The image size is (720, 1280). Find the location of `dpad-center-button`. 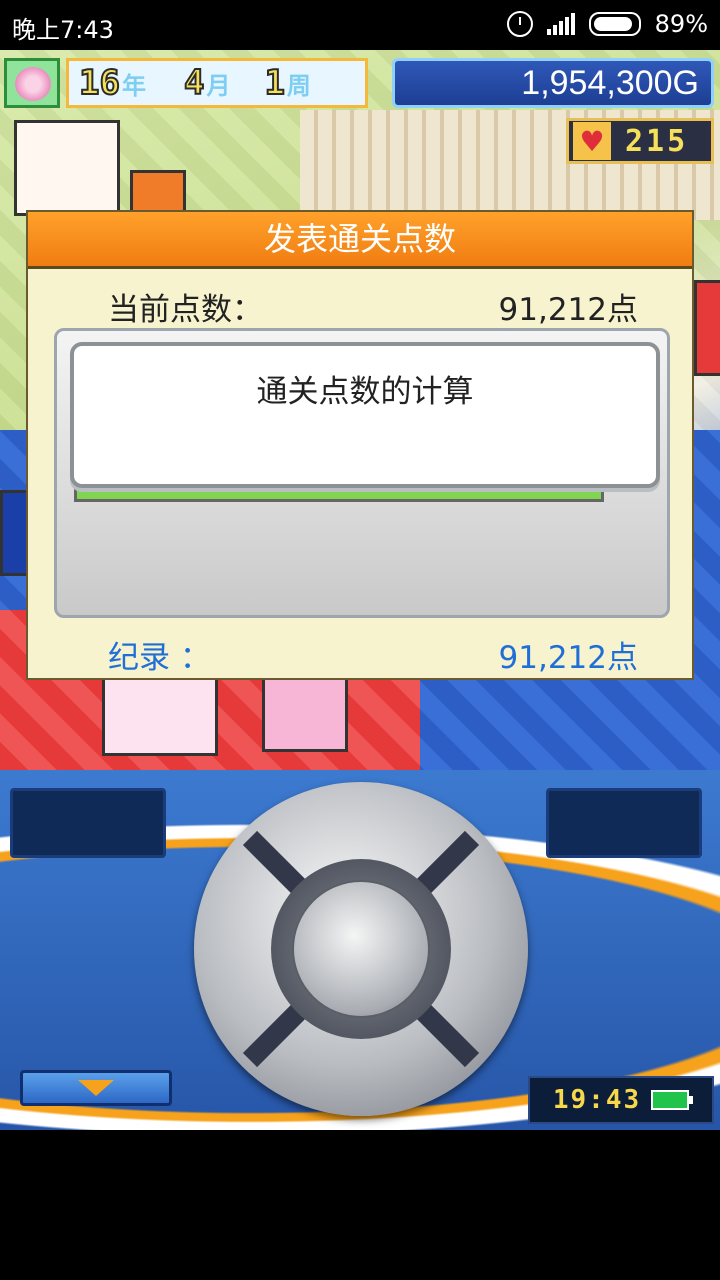

dpad-center-button is located at coordinates (361, 949).